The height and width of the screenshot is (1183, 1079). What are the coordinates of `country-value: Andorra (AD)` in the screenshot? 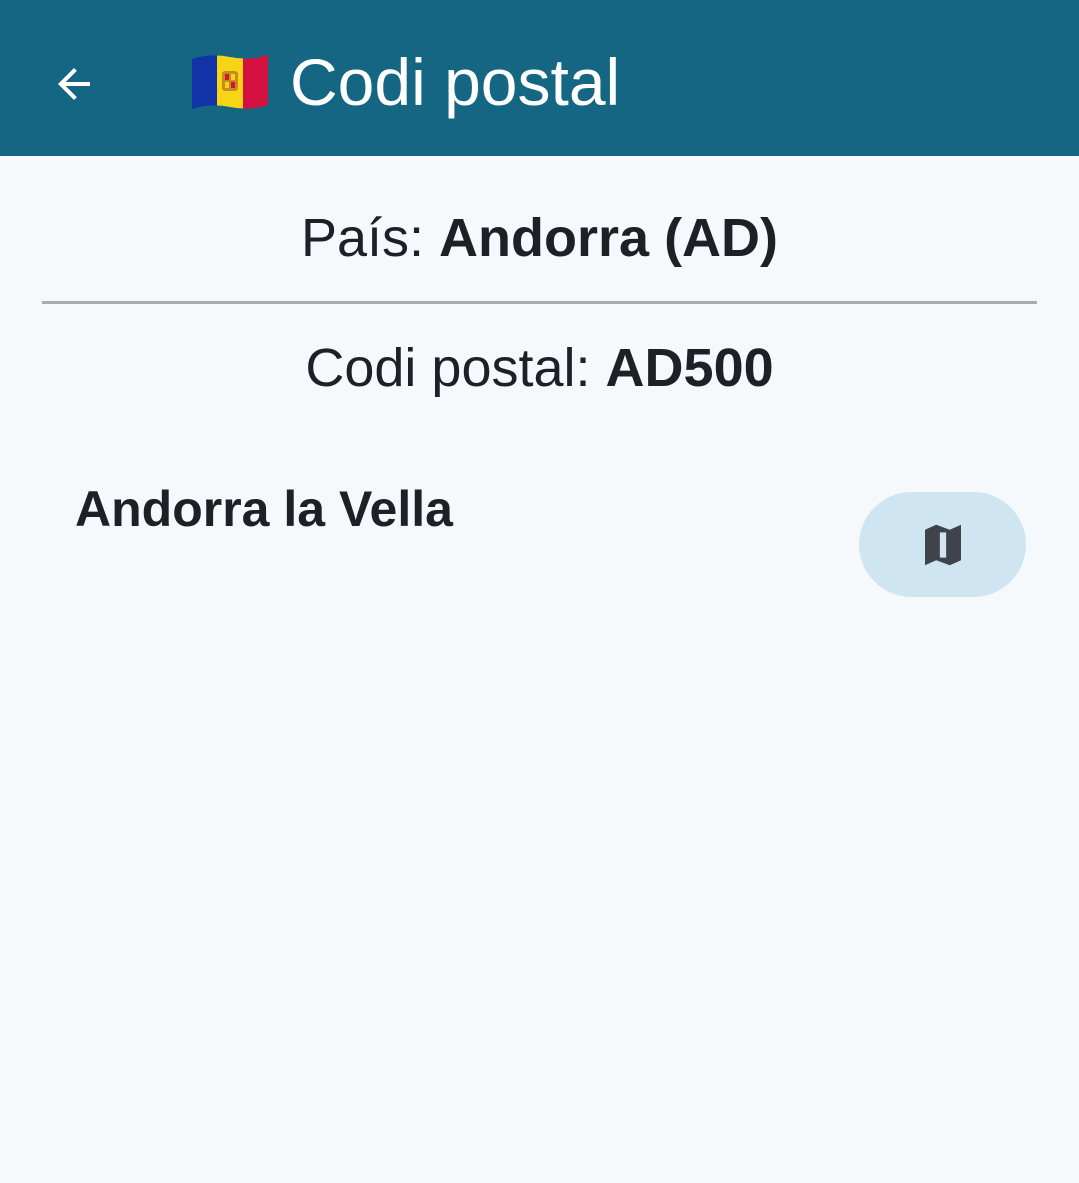 It's located at (609, 238).